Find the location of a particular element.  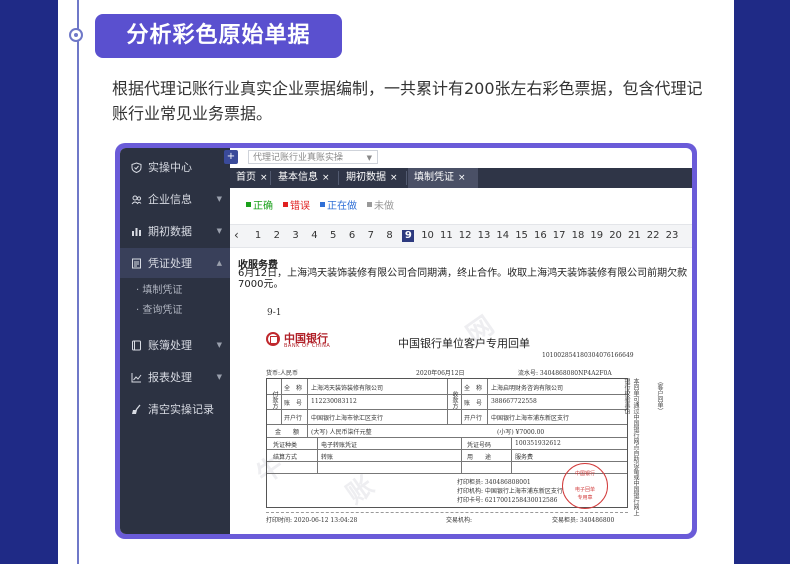

tab-opening-data: 期初数据 × is located at coordinates (369, 178).